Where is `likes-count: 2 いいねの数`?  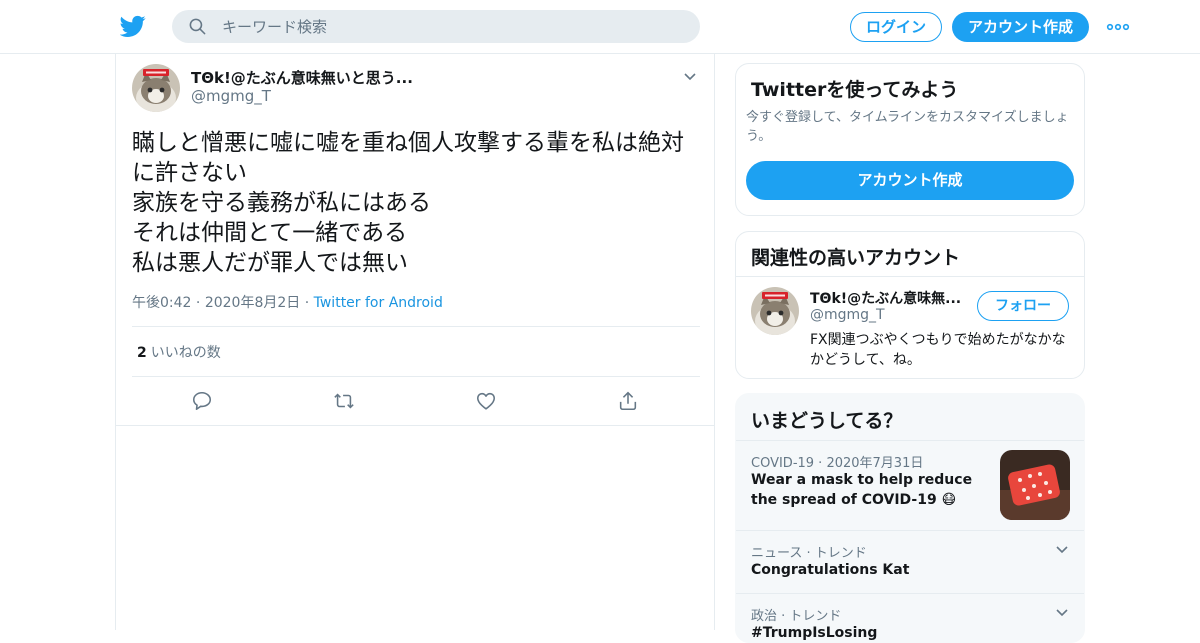
likes-count: 2 いいねの数 is located at coordinates (179, 352).